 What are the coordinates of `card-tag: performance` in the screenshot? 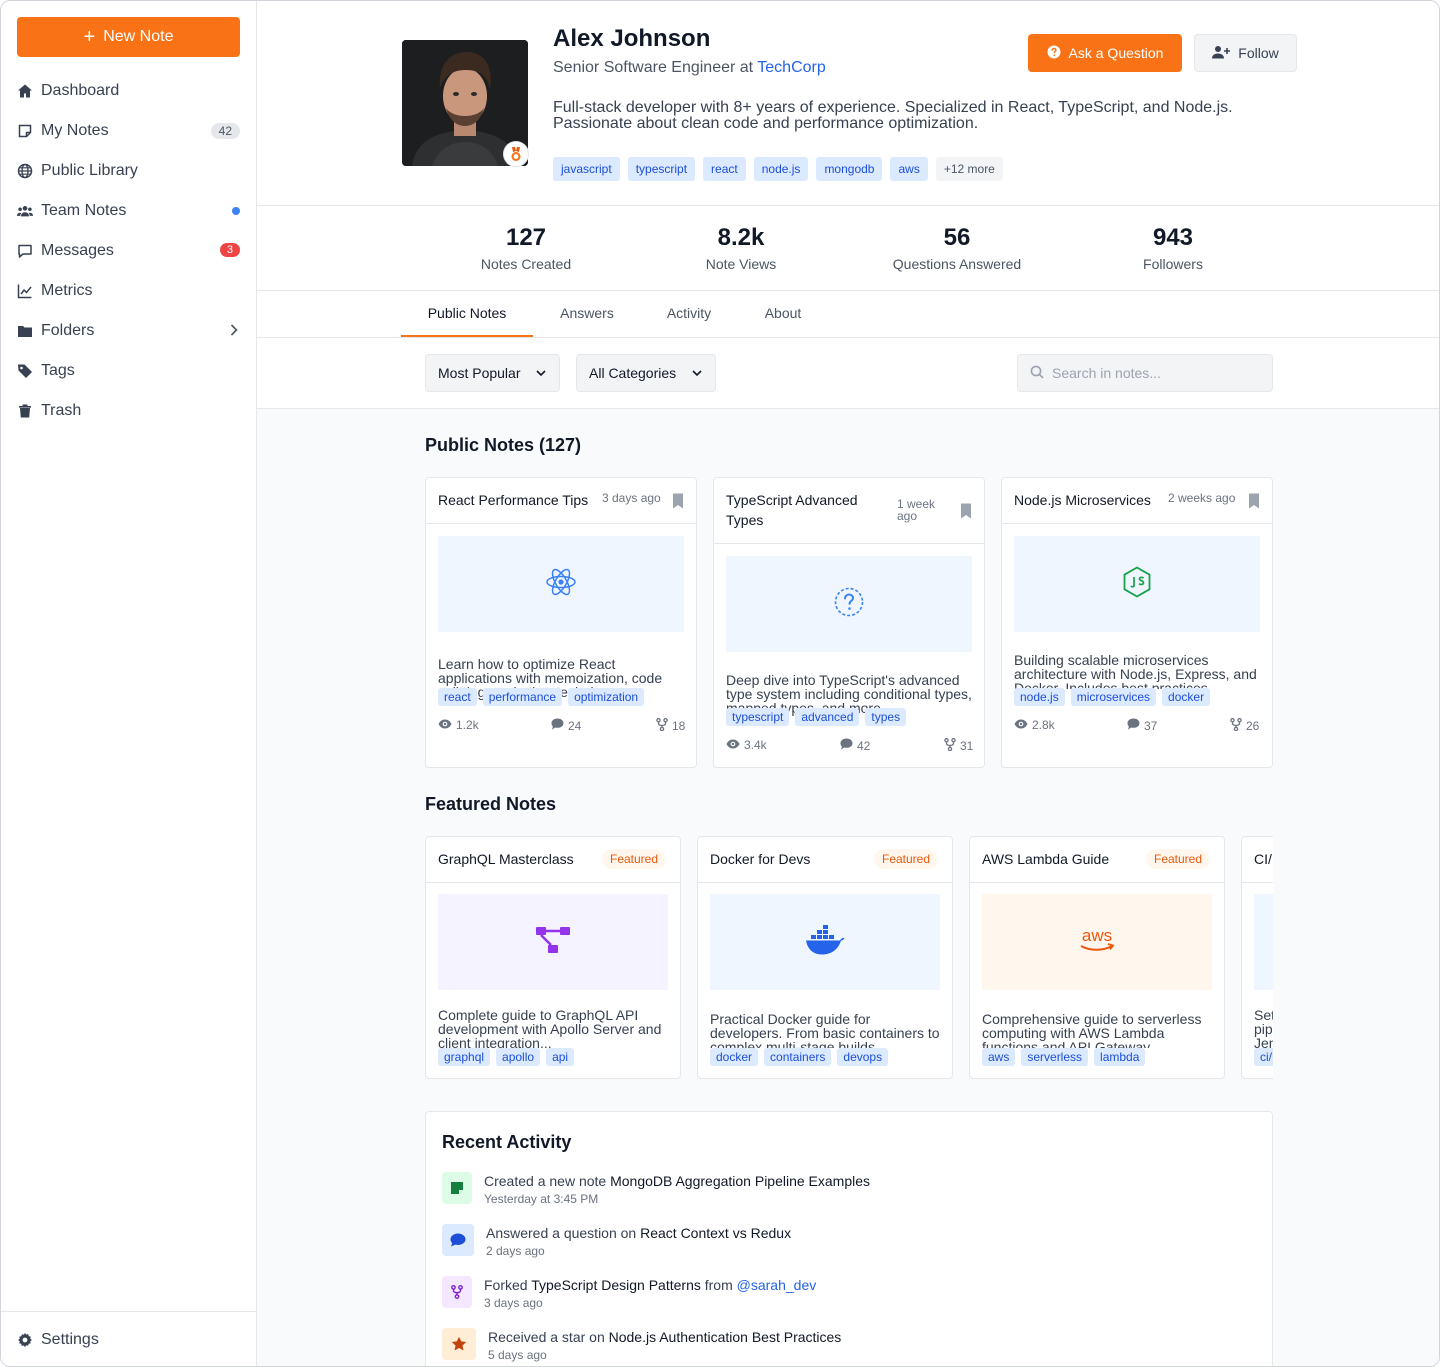 It's located at (522, 697).